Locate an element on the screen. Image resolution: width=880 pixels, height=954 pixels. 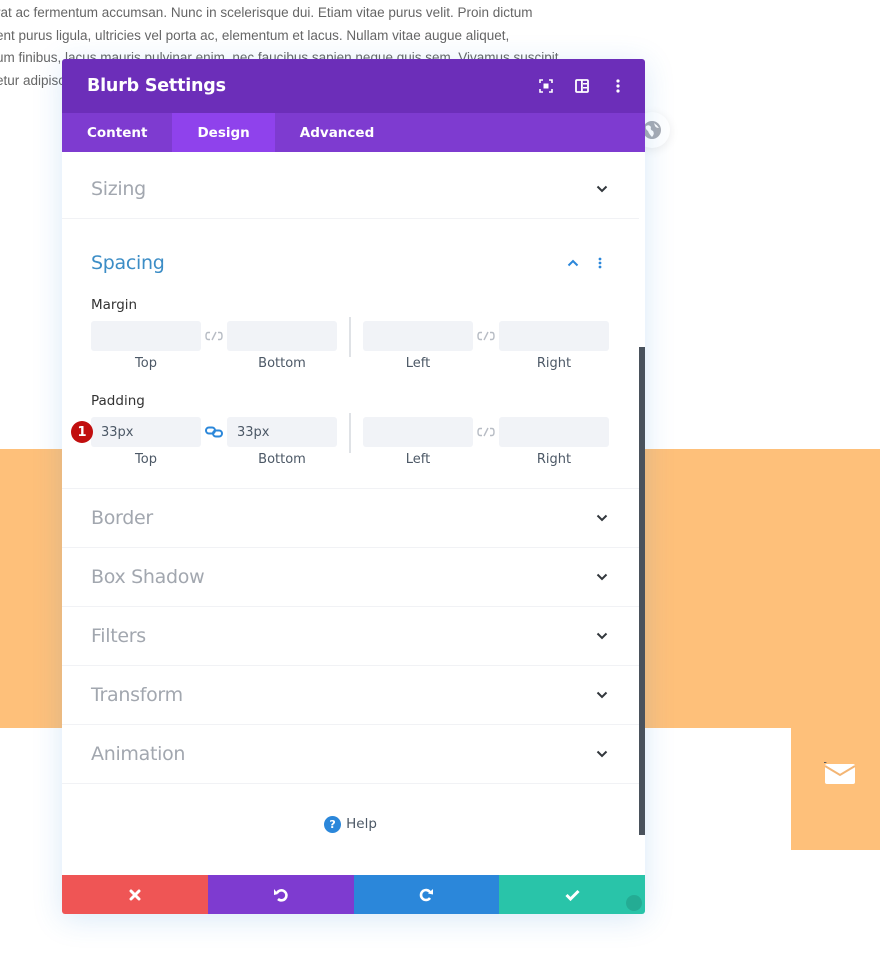
padding-label: Padding is located at coordinates (118, 401).